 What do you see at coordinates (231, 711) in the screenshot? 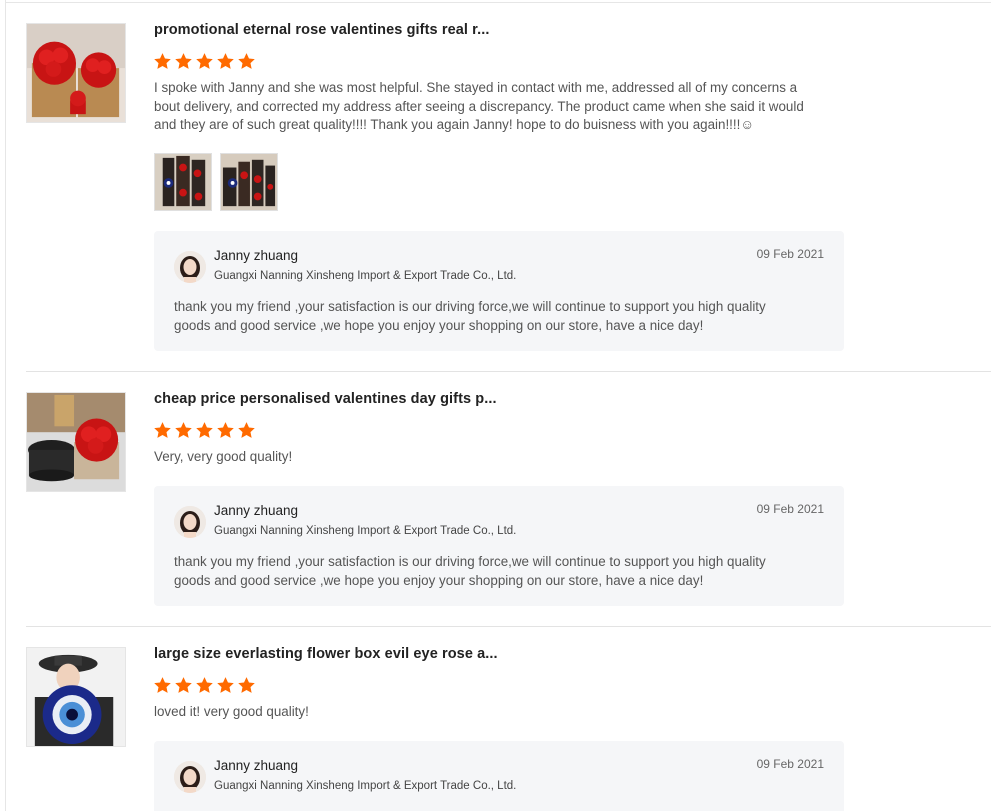
I see `review-text: loved it! very good quality!` at bounding box center [231, 711].